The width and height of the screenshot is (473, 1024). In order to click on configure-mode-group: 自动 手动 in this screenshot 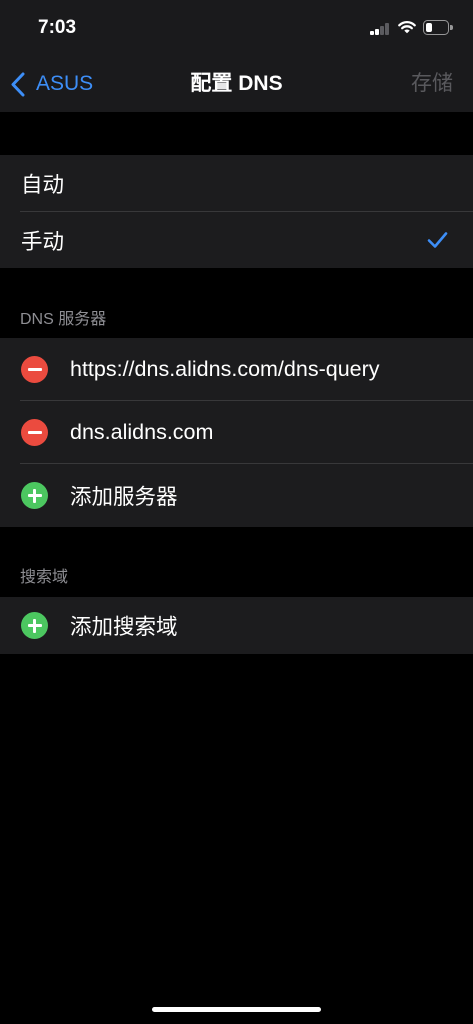, I will do `click(236, 211)`.